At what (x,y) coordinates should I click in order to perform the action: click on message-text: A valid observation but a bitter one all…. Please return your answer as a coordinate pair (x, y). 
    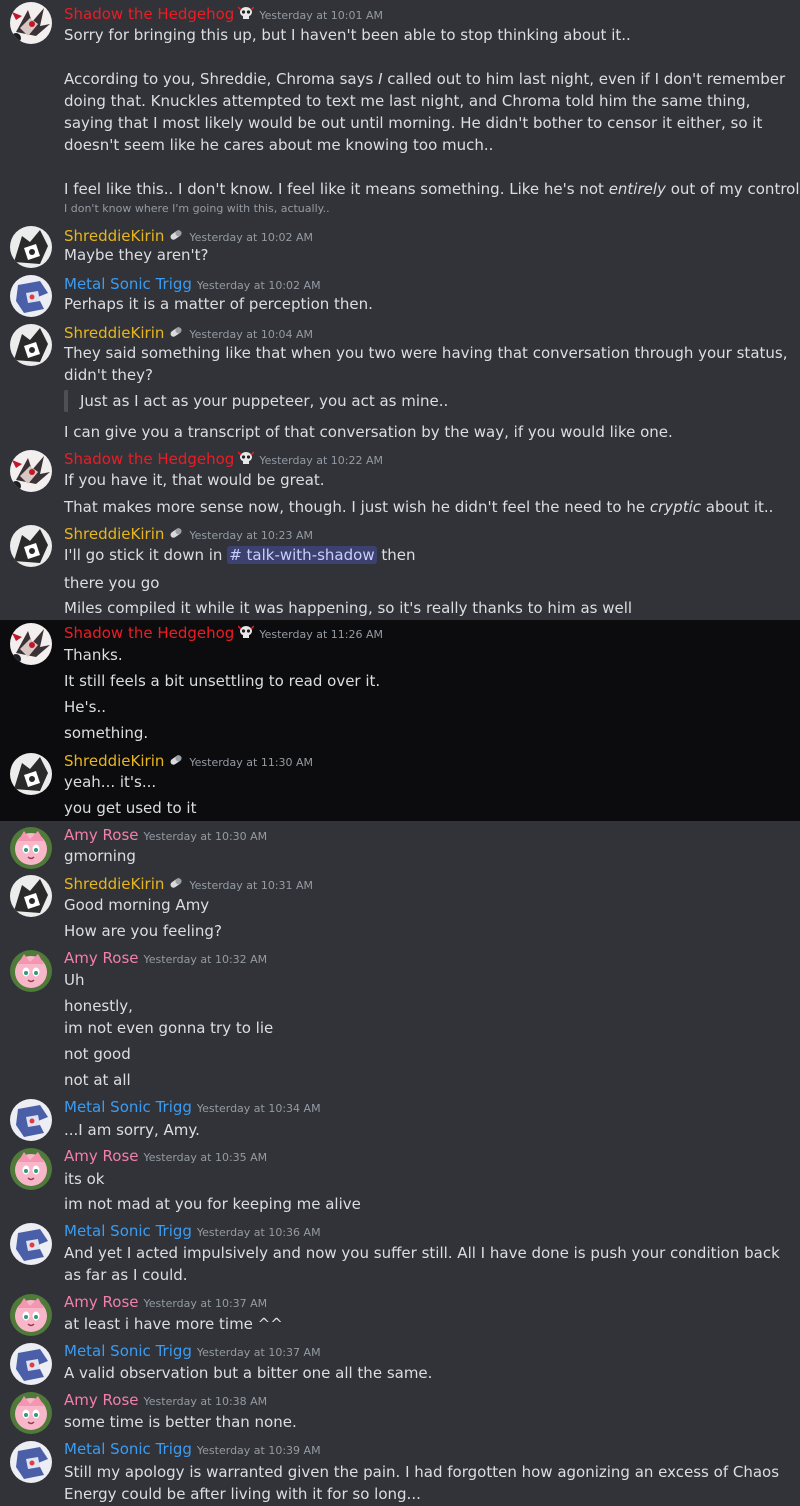
    Looking at the image, I should click on (248, 1373).